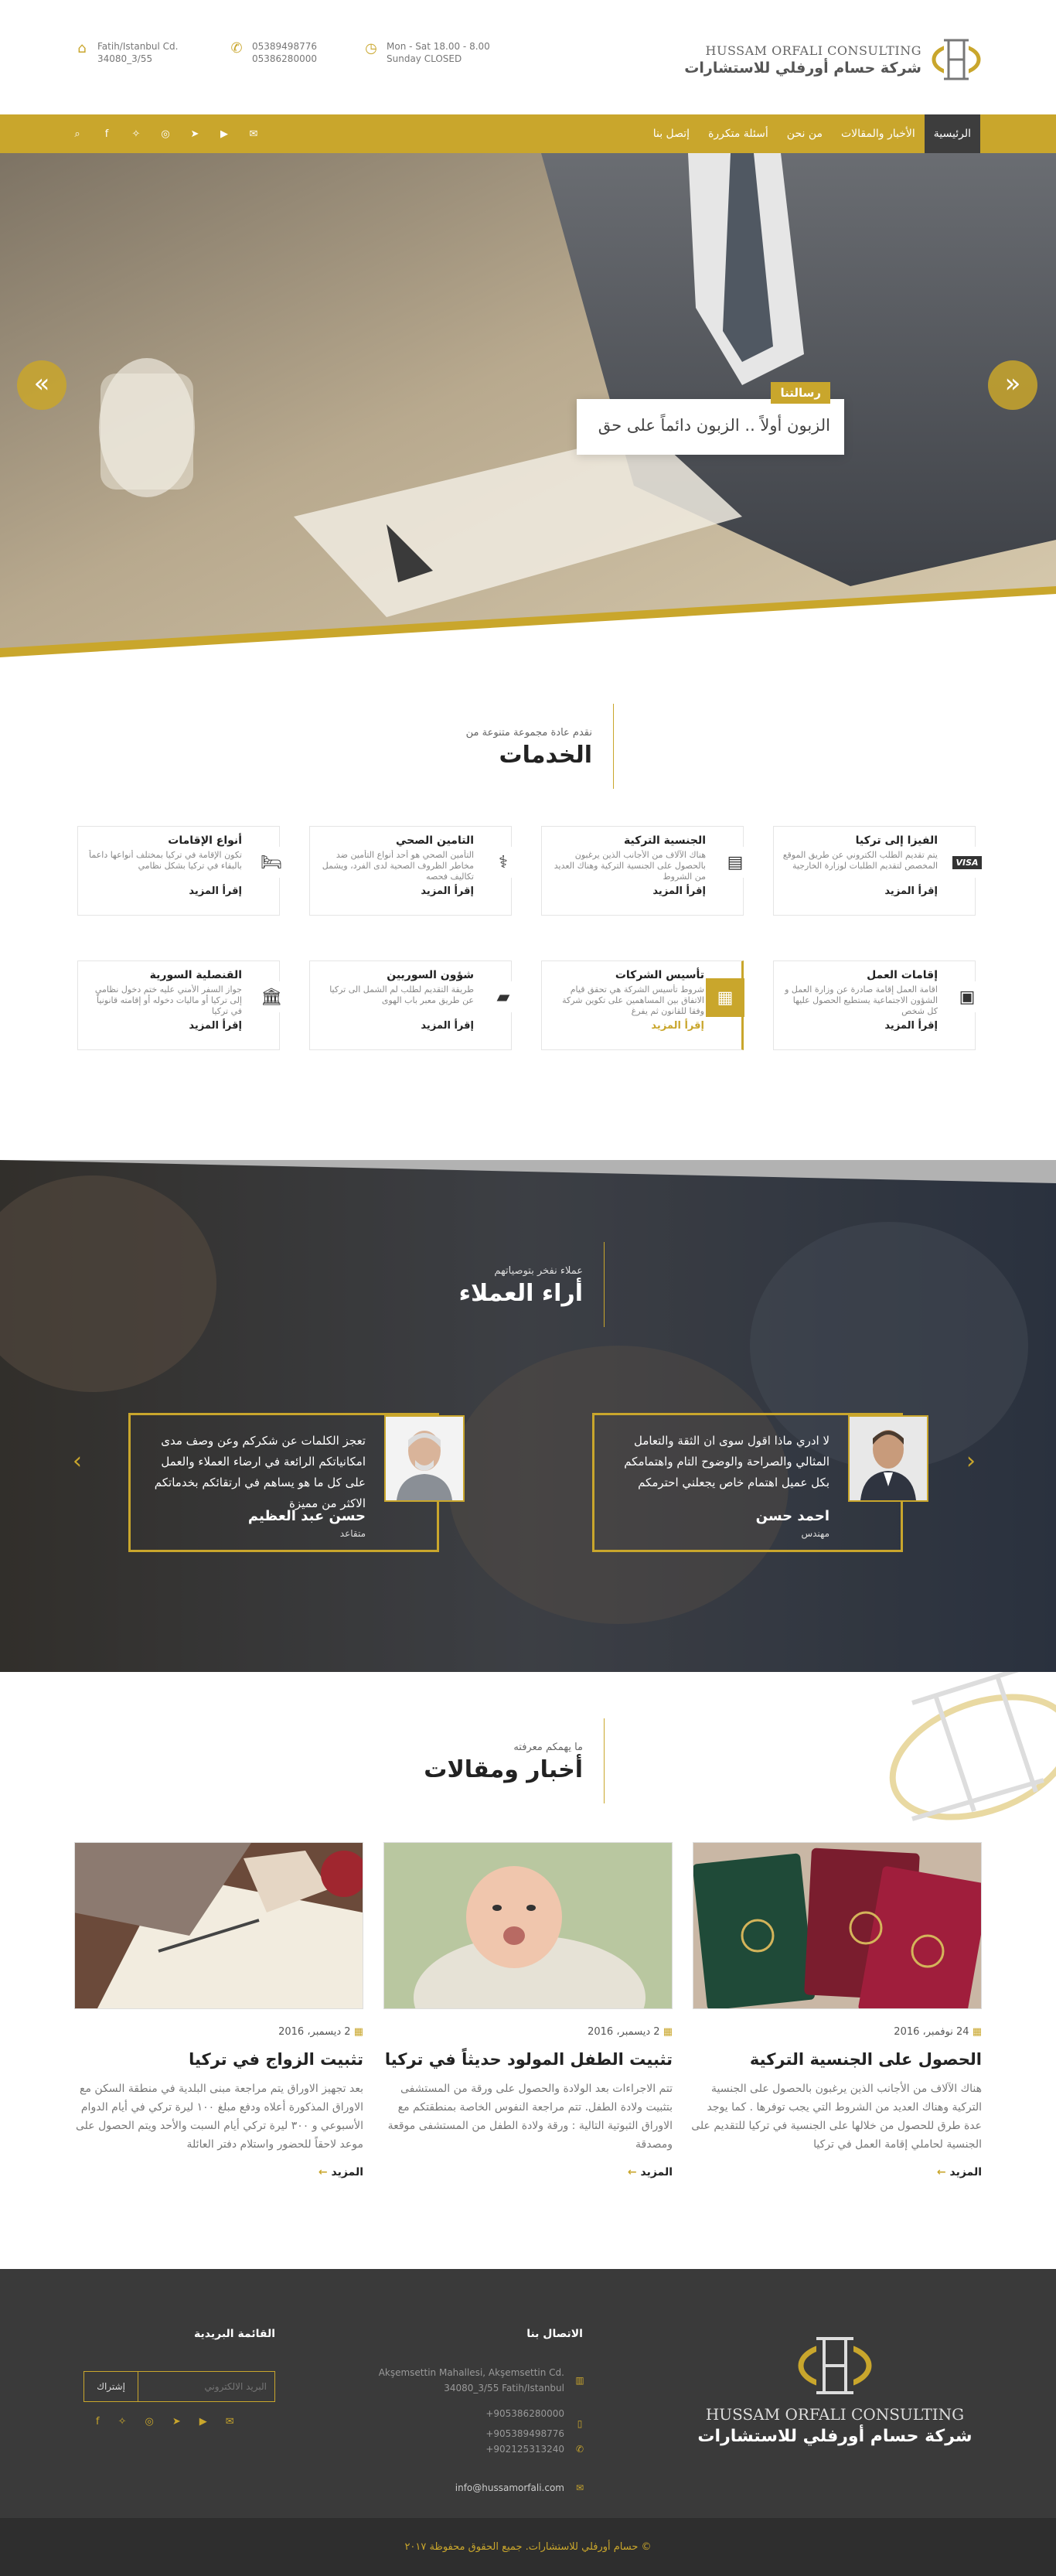  Describe the element at coordinates (471, 2373) in the screenshot. I see `footer-address-line1: Akşemsettin Mahallesi, Akşemsettin Cd.` at that location.